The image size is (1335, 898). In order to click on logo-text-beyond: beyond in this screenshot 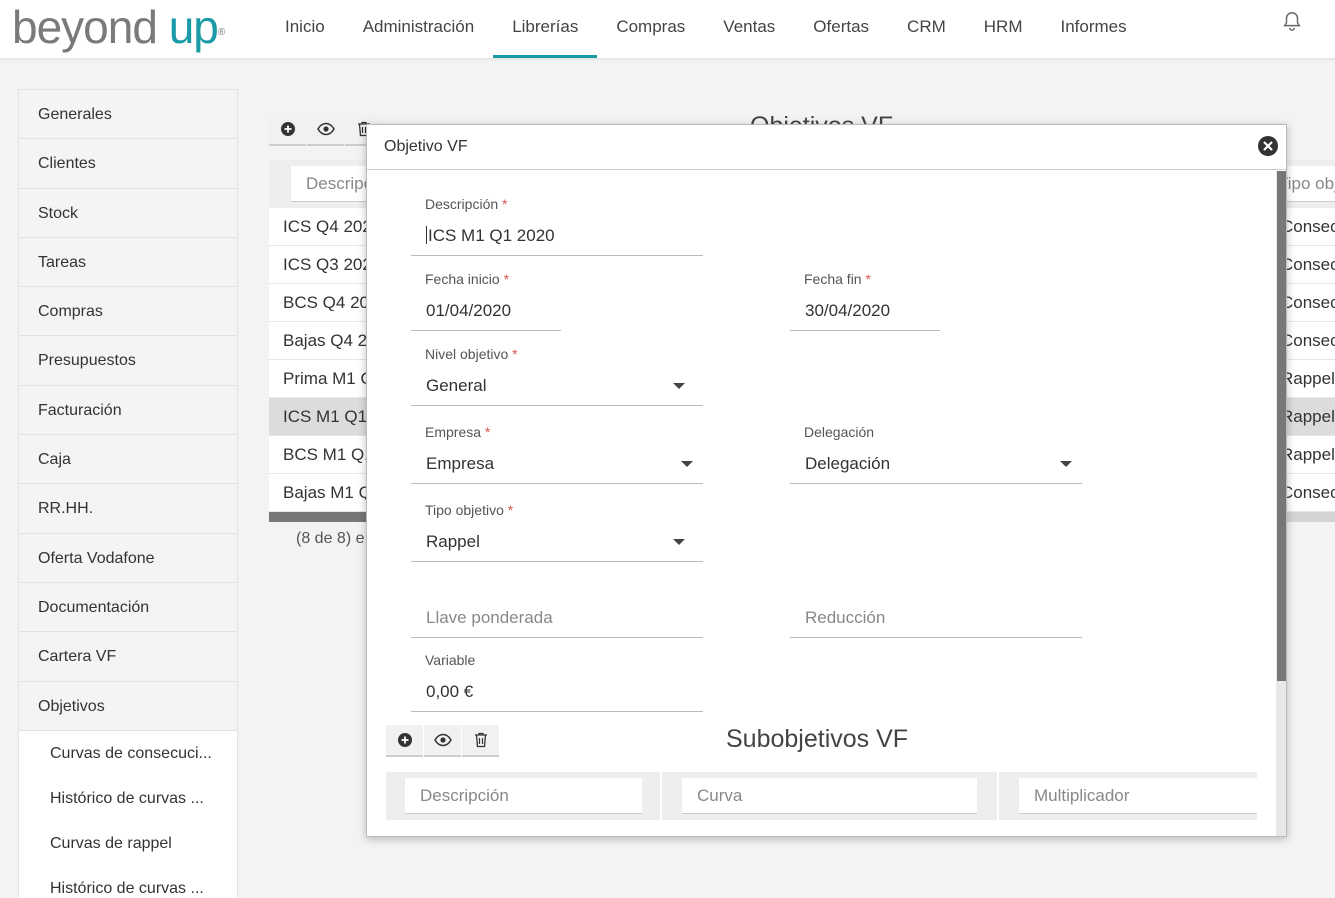, I will do `click(90, 27)`.